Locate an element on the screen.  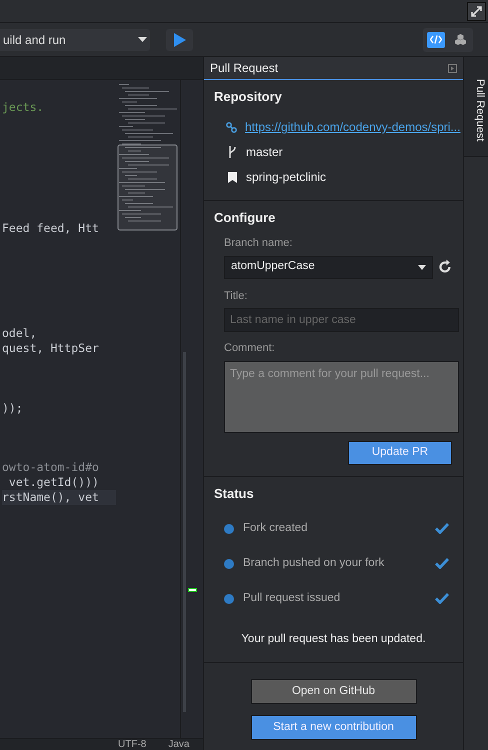
code-line: vet.getId())) is located at coordinates (54, 482).